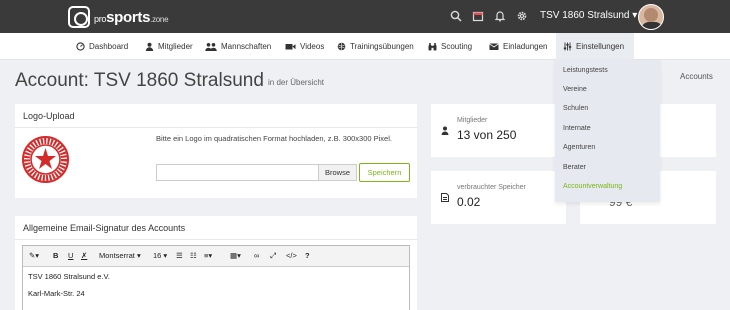  What do you see at coordinates (341, 46) in the screenshot?
I see `globe-icon` at bounding box center [341, 46].